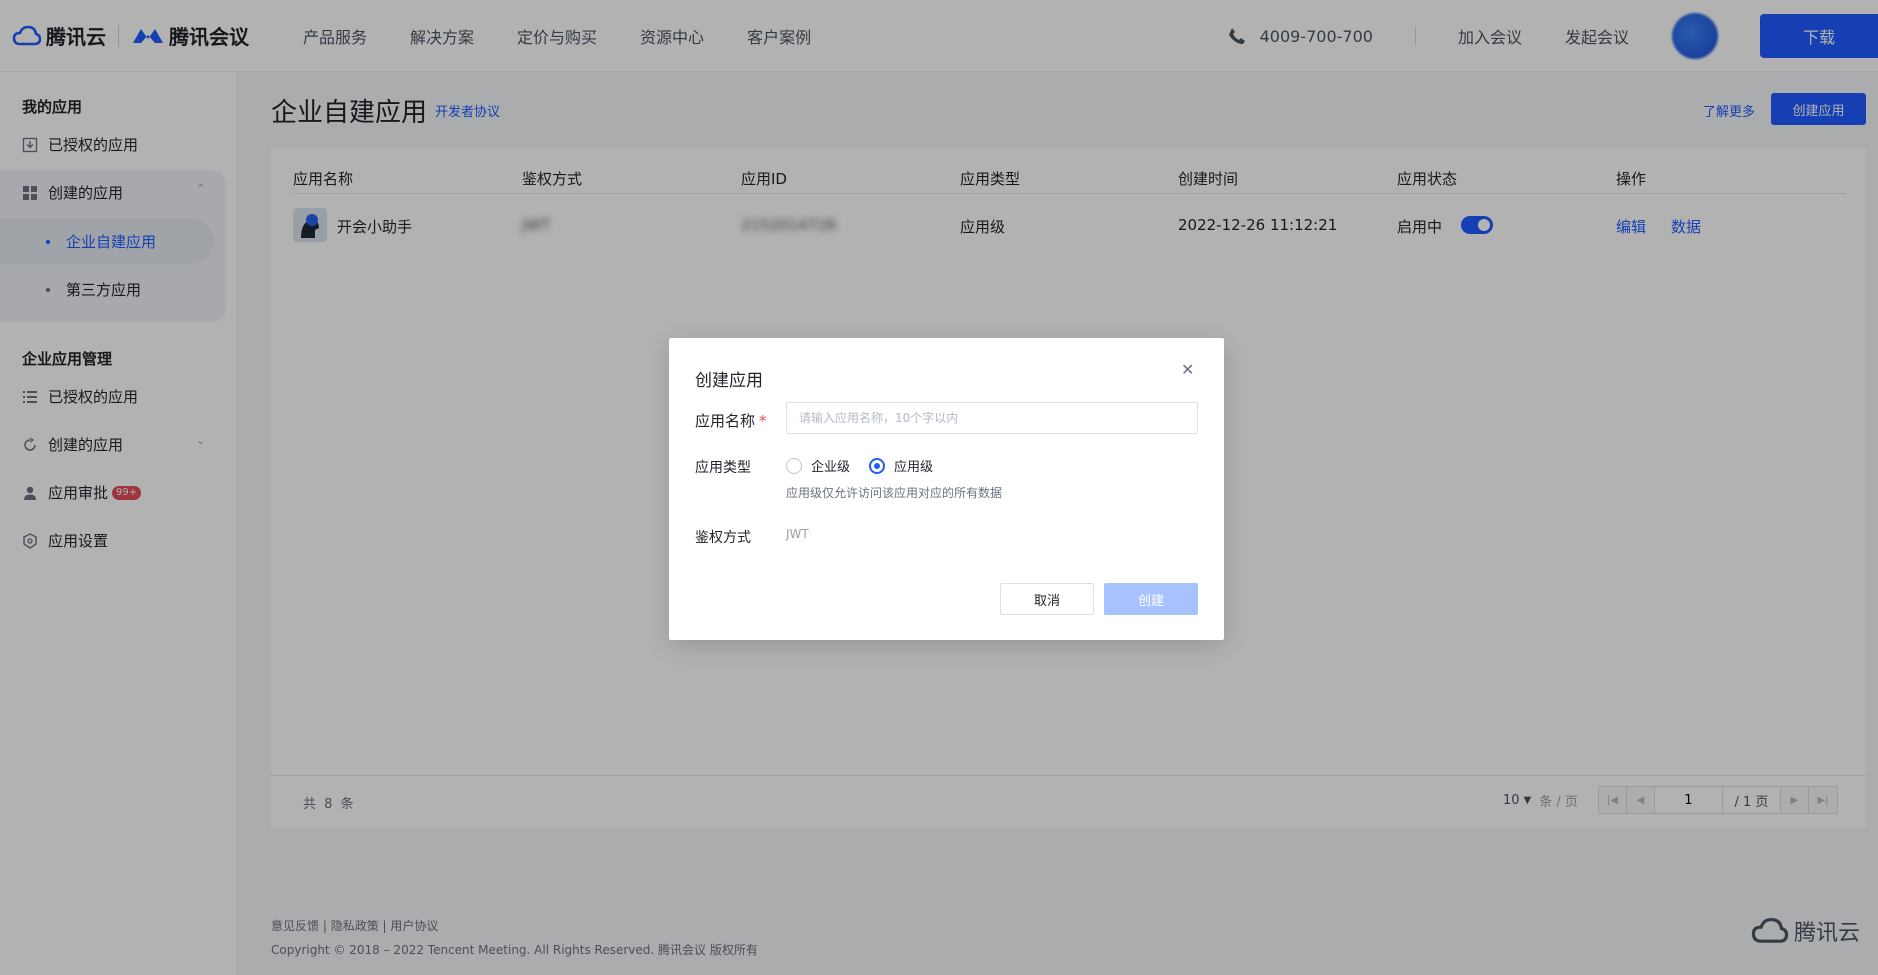 This screenshot has width=1878, height=975. Describe the element at coordinates (831, 467) in the screenshot. I see `radio-label: 企业级` at that location.